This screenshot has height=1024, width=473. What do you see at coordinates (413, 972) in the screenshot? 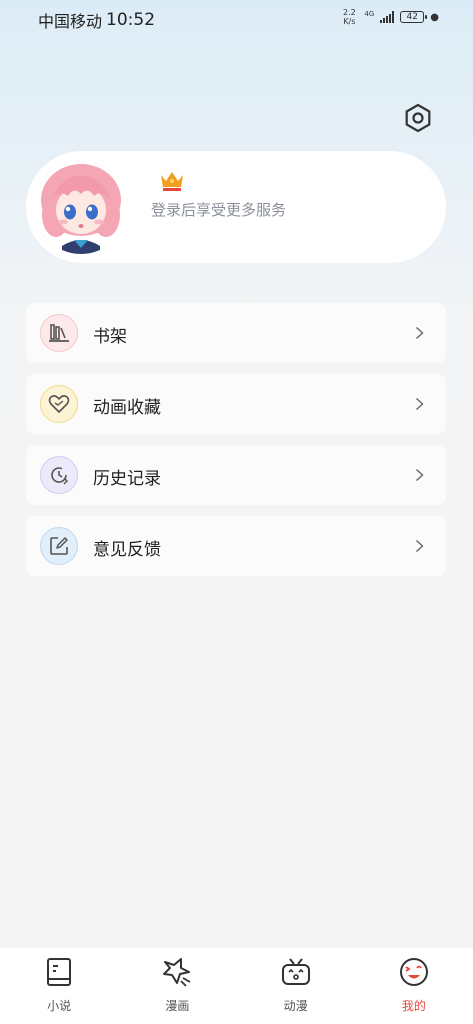
I see `profile-face-icon` at bounding box center [413, 972].